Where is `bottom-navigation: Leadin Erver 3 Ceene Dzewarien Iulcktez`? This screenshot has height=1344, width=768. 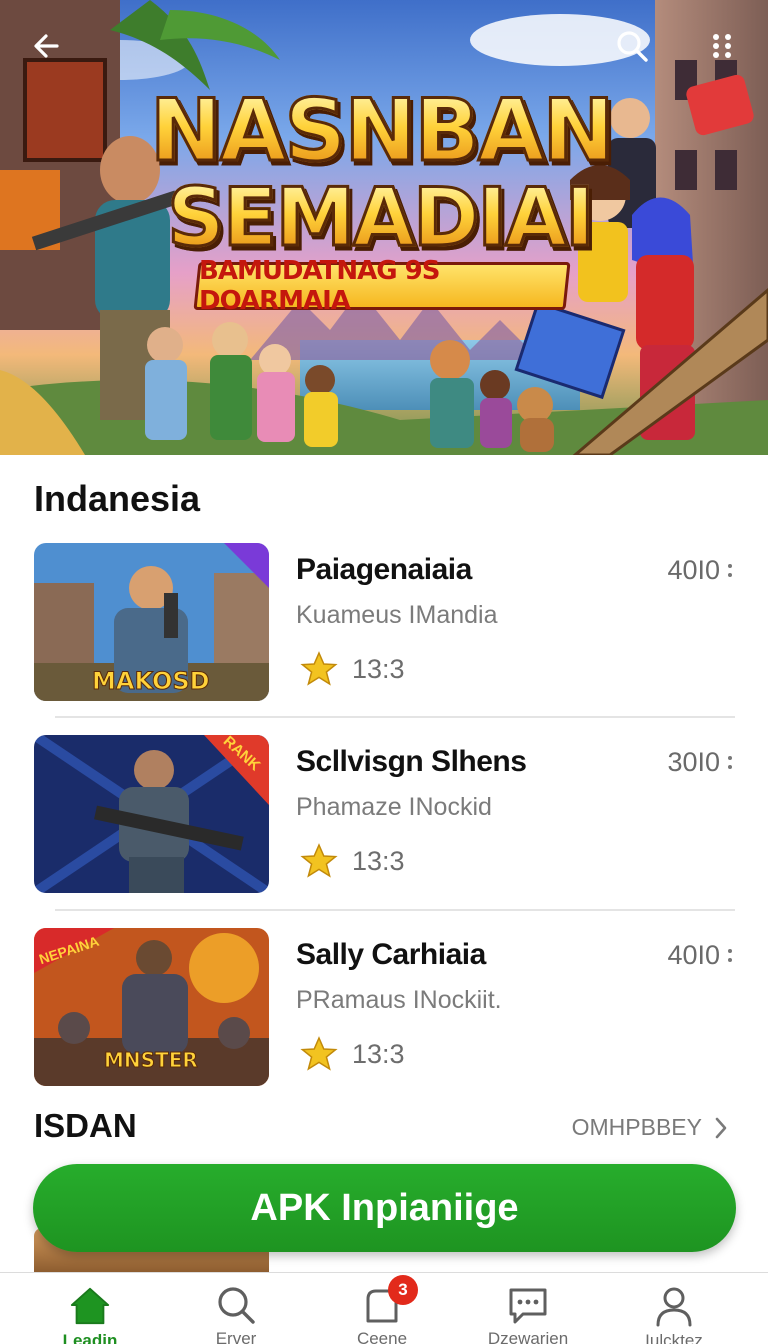 bottom-navigation: Leadin Erver 3 Ceene Dzewarien Iulcktez is located at coordinates (384, 1308).